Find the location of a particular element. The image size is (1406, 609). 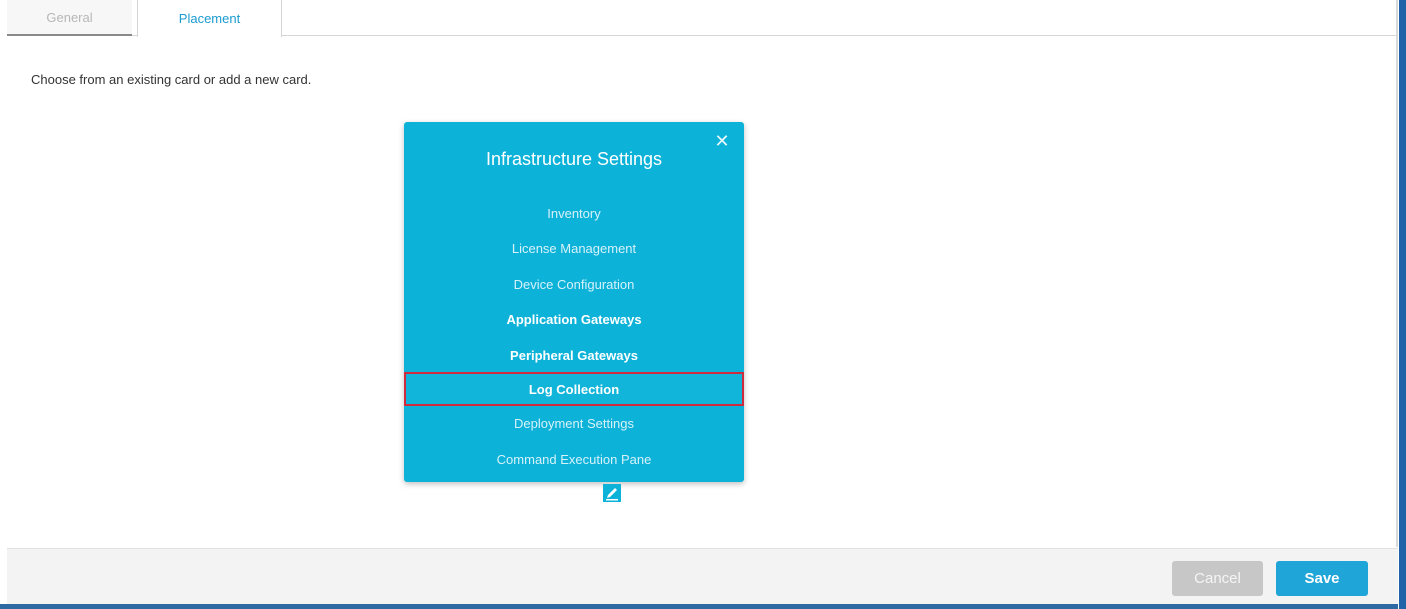

card-item-license-management: License Management is located at coordinates (574, 249).